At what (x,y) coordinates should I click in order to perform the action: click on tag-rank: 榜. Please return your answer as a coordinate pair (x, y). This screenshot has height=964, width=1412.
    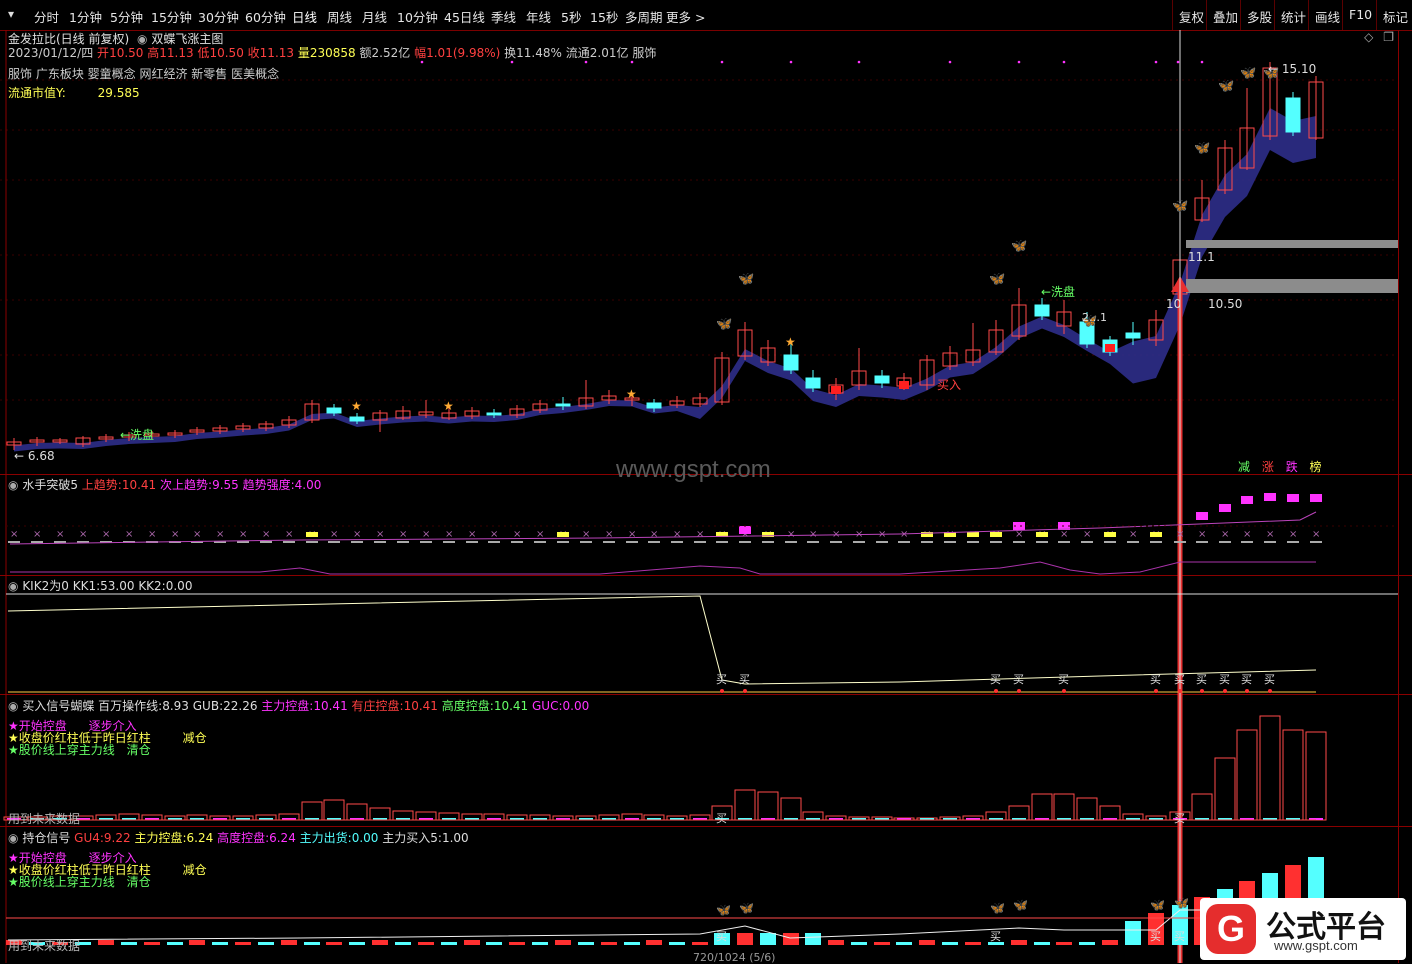
    Looking at the image, I should click on (1316, 467).